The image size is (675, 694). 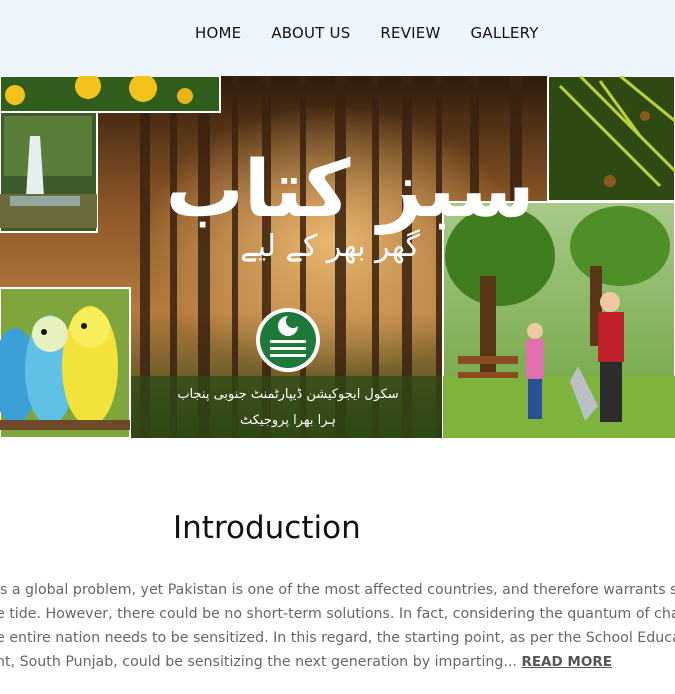 I want to click on intro-heading: Introduction, so click(x=267, y=528).